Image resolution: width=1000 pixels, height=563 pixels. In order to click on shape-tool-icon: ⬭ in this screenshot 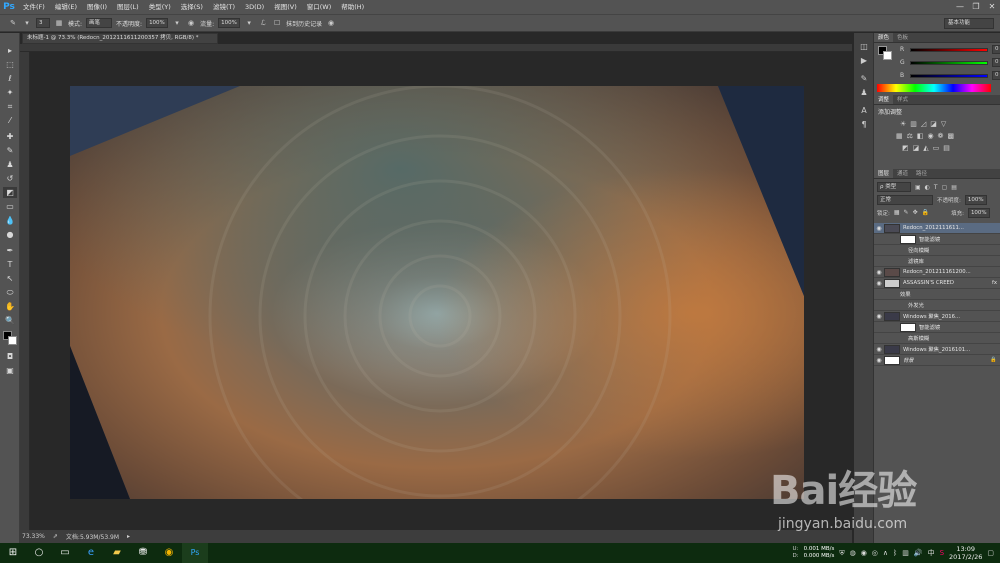, I will do `click(10, 292)`.